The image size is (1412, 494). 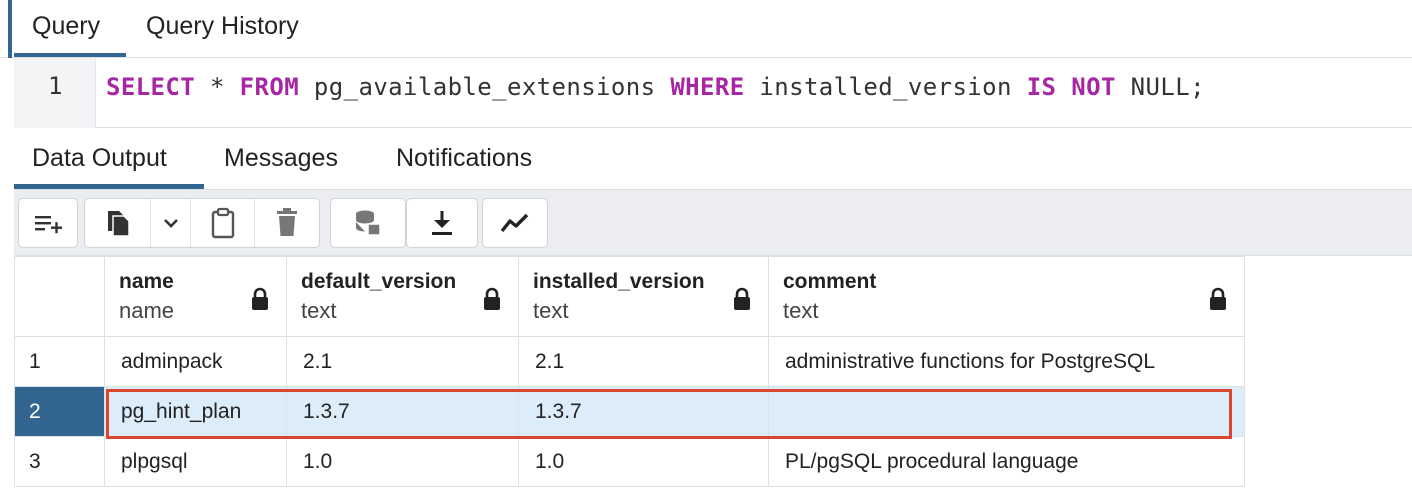 I want to click on toolbar-group-save, so click(x=368, y=223).